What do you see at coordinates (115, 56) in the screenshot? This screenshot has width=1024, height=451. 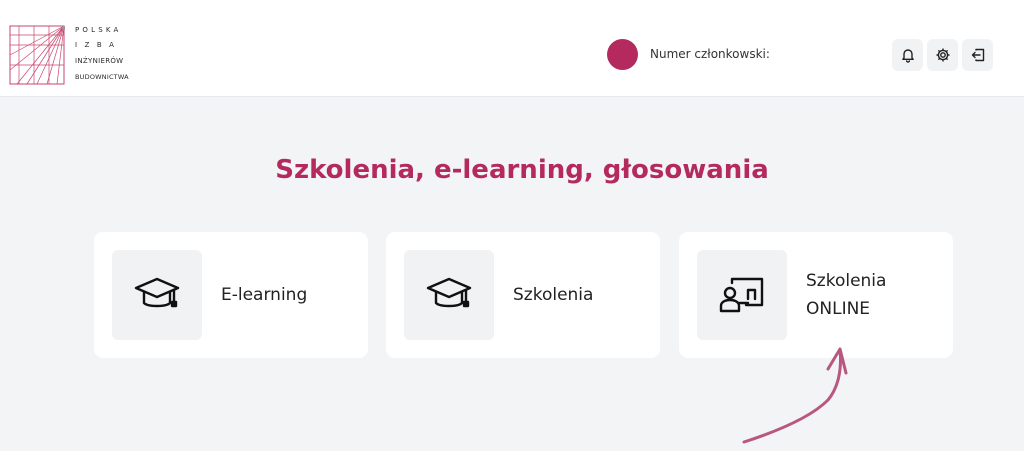 I see `logo-text: POLSKA IZBA INŻYNIERÓW BUDOWNICTWA` at bounding box center [115, 56].